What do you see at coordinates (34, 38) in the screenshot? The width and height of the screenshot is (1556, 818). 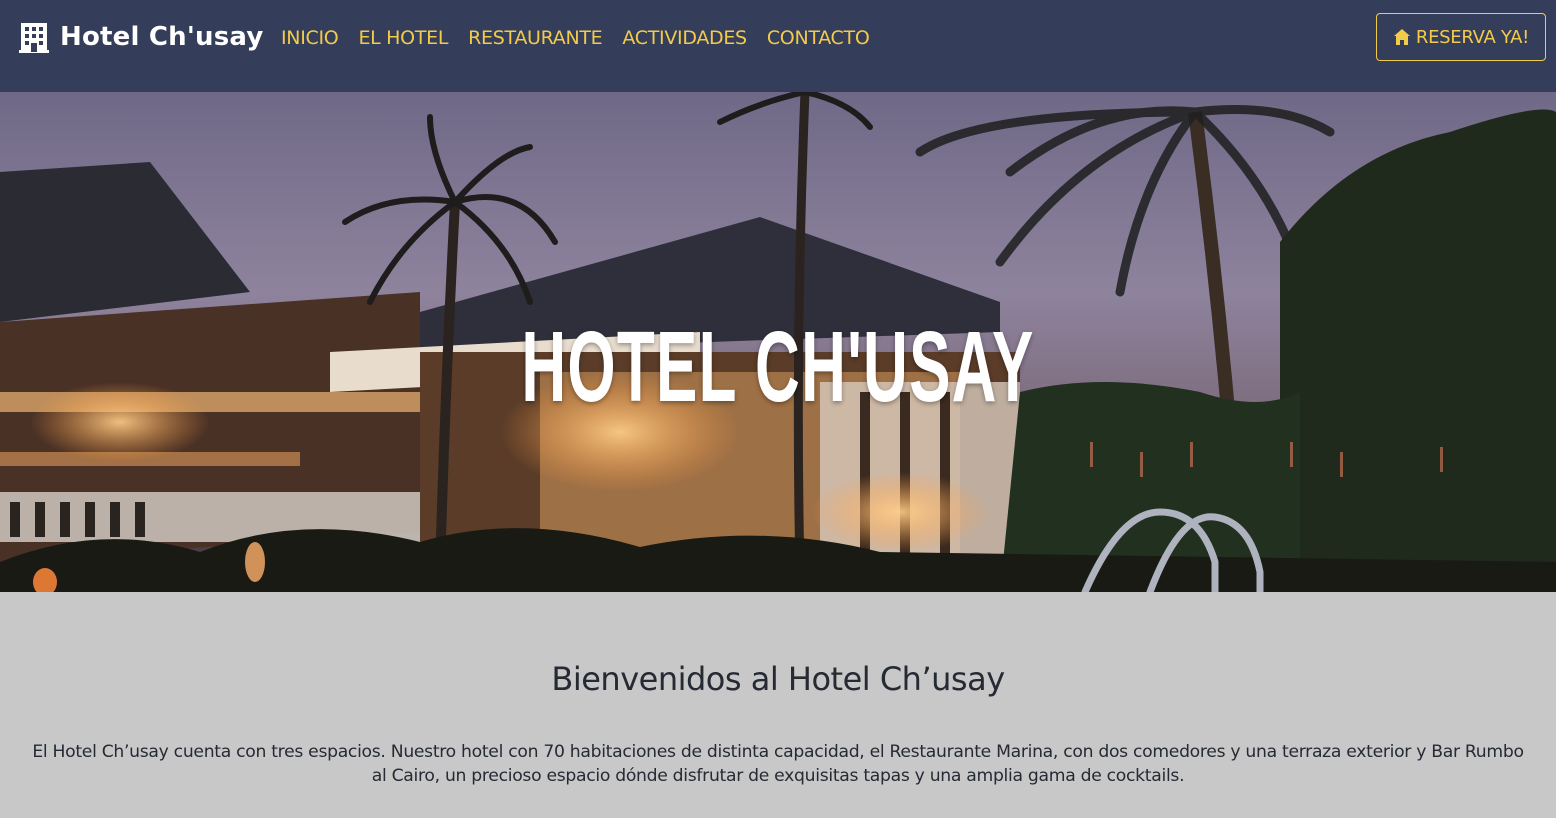 I see `building-icon` at bounding box center [34, 38].